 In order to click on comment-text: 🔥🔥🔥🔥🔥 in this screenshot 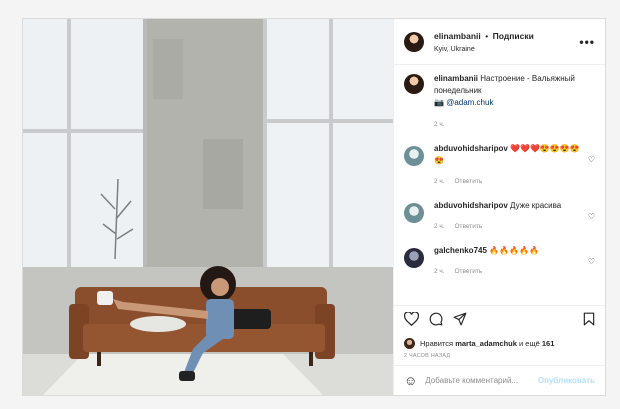, I will do `click(514, 250)`.